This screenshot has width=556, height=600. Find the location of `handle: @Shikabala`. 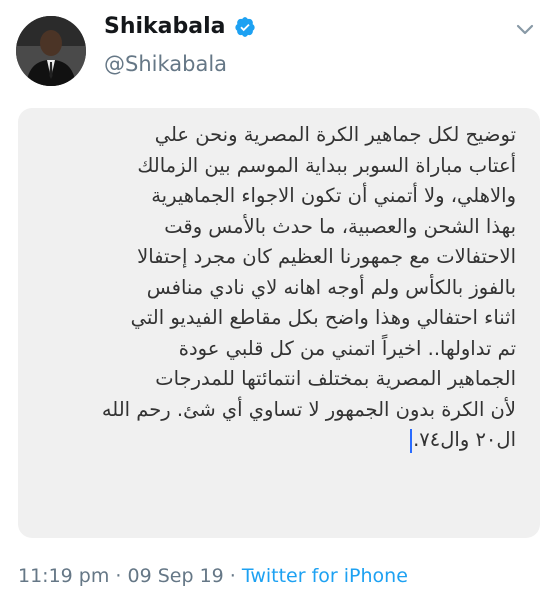

handle: @Shikabala is located at coordinates (165, 64).